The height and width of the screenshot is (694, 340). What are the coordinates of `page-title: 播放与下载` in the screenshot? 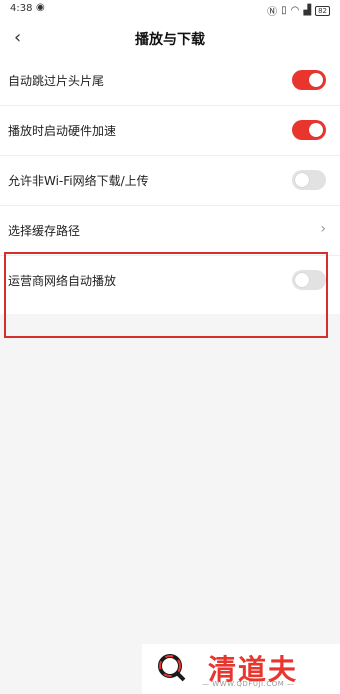 It's located at (170, 40).